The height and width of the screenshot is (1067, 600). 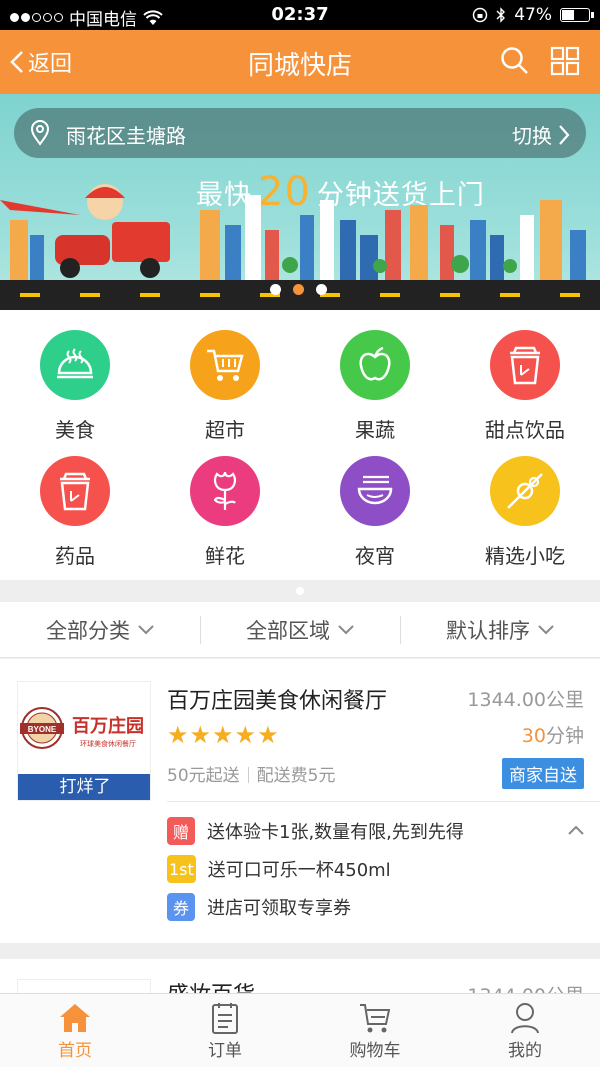 I want to click on filter-bar: 全部分类 全部区域 默认排序, so click(x=300, y=630).